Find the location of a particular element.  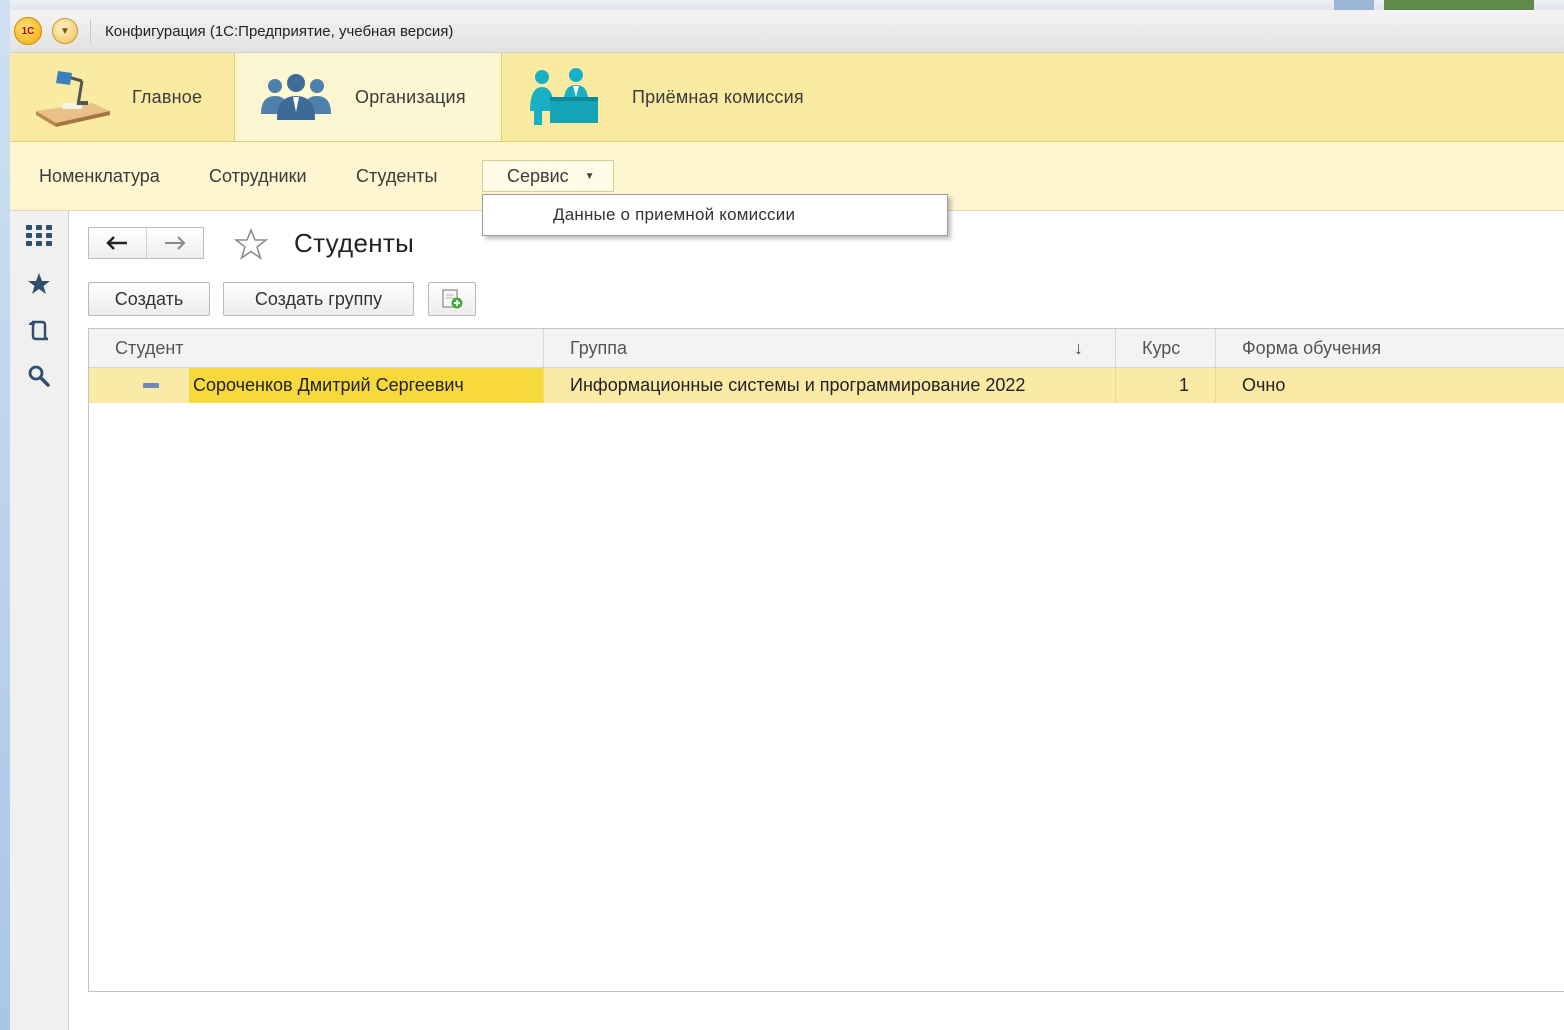

navigation-buttons is located at coordinates (146, 243).